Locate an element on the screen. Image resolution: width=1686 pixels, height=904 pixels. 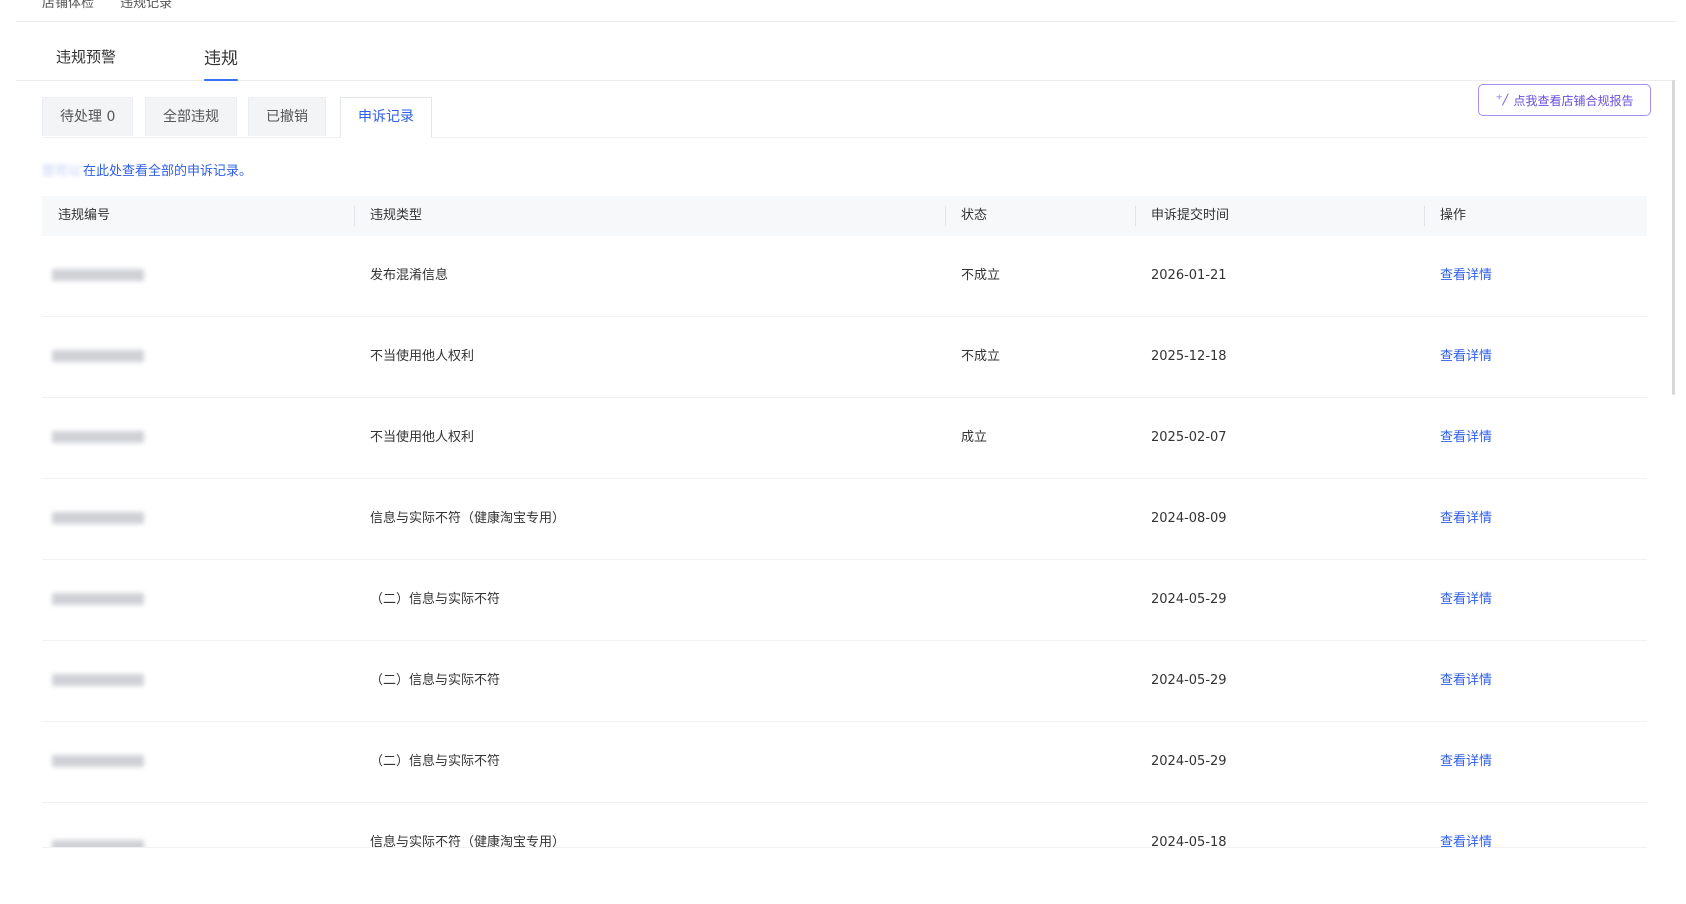
submit-time: 2024-08-09 is located at coordinates (1189, 518).